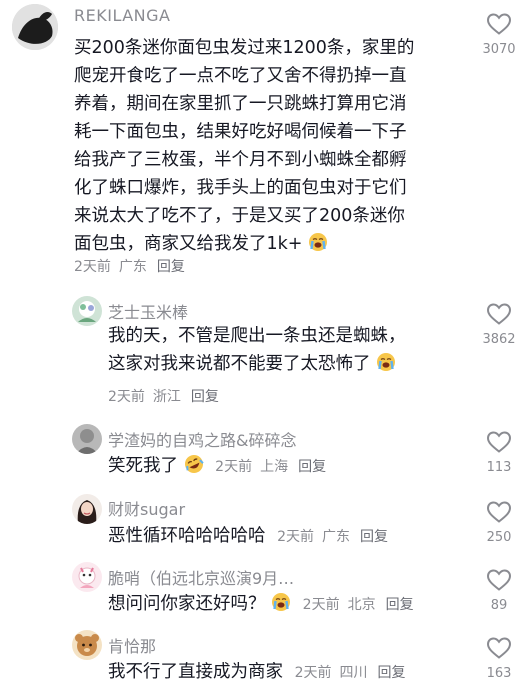 The image size is (524, 693). I want to click on like-button: 89, so click(499, 590).